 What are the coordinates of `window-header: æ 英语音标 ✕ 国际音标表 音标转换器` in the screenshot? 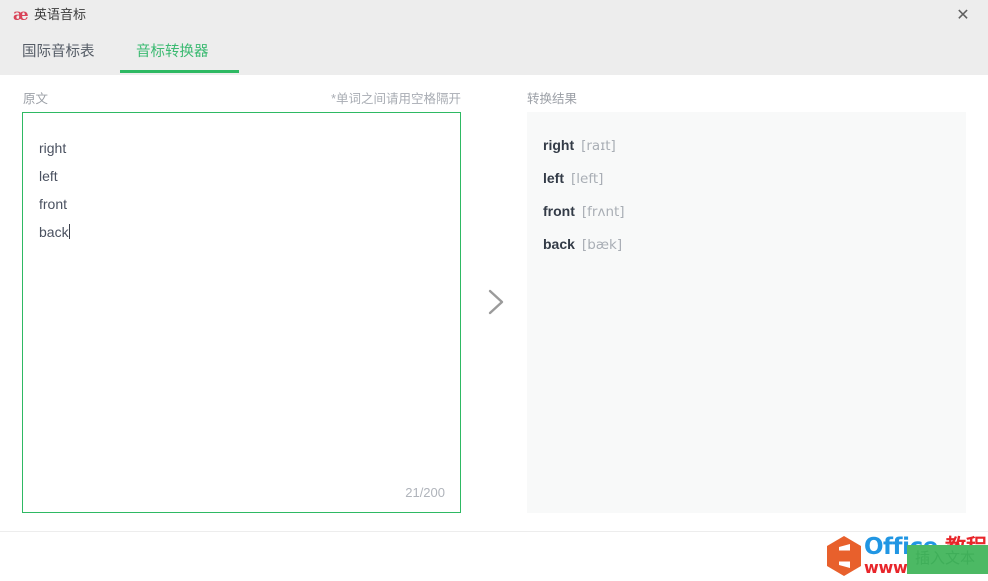 It's located at (494, 37).